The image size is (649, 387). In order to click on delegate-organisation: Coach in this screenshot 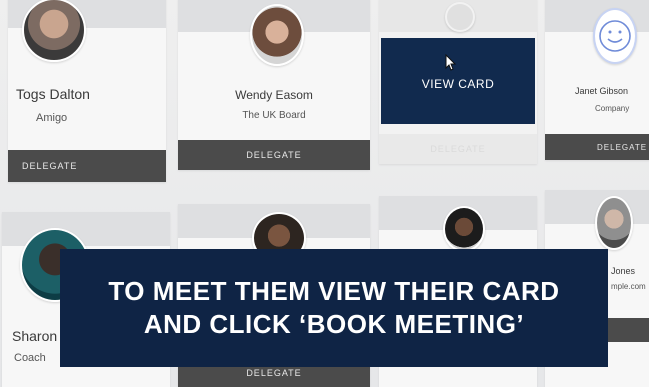, I will do `click(30, 358)`.